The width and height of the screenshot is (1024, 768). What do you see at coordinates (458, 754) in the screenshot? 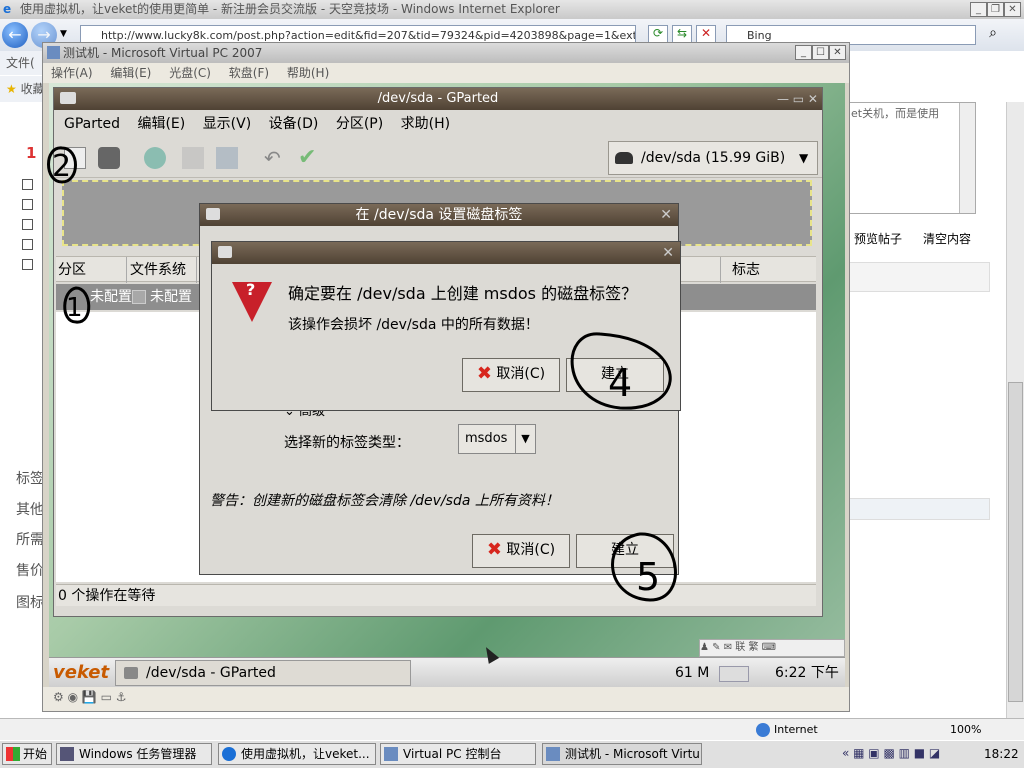
I see `taskbar-button: Virtual PC 控制台` at bounding box center [458, 754].